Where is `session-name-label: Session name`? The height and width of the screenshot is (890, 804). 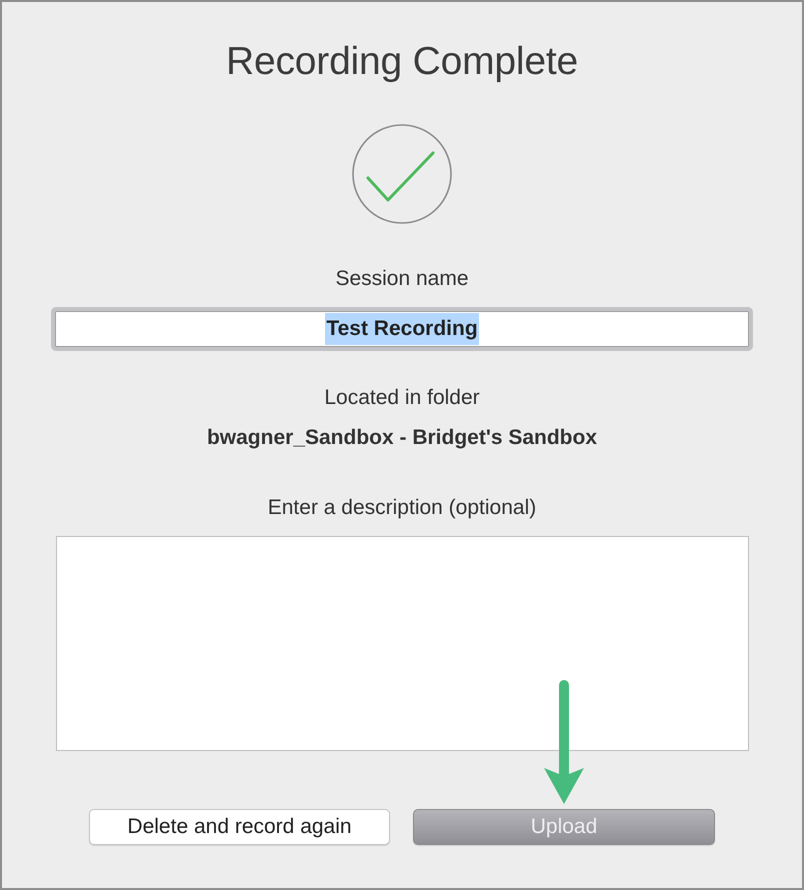
session-name-label: Session name is located at coordinates (402, 279).